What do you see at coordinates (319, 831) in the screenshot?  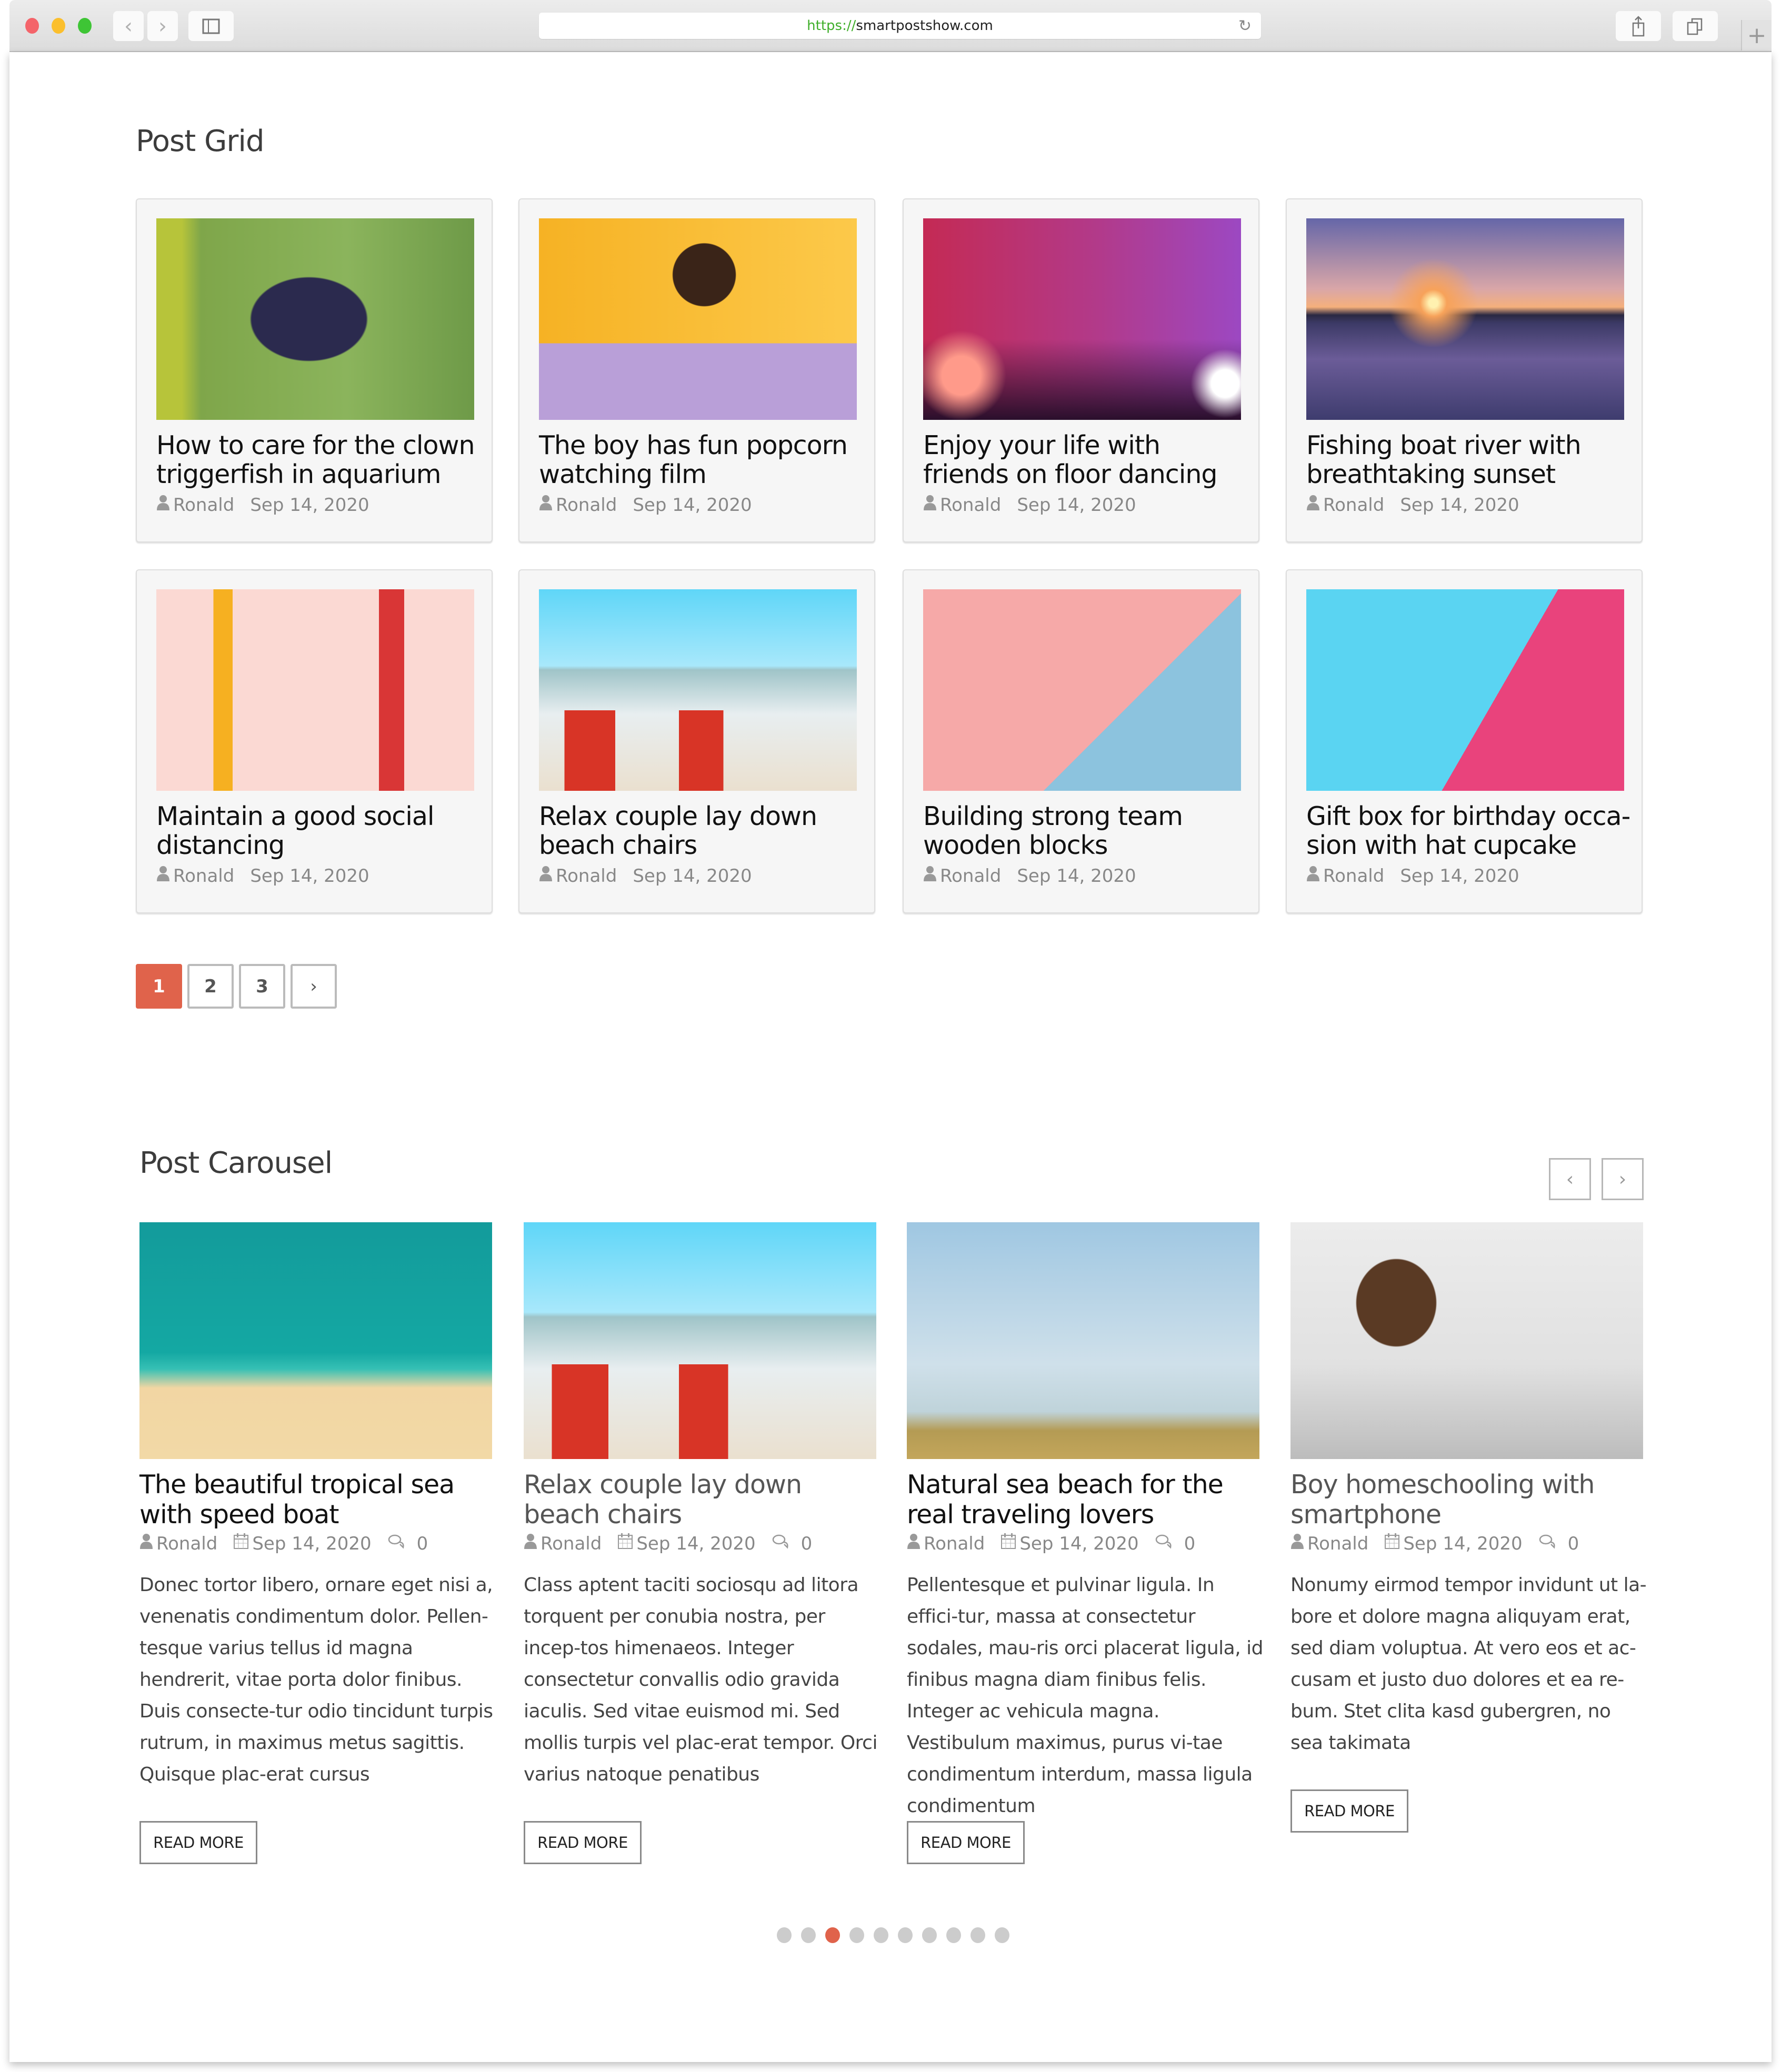 I see `post-title-link: Maintain a good social distancing` at bounding box center [319, 831].